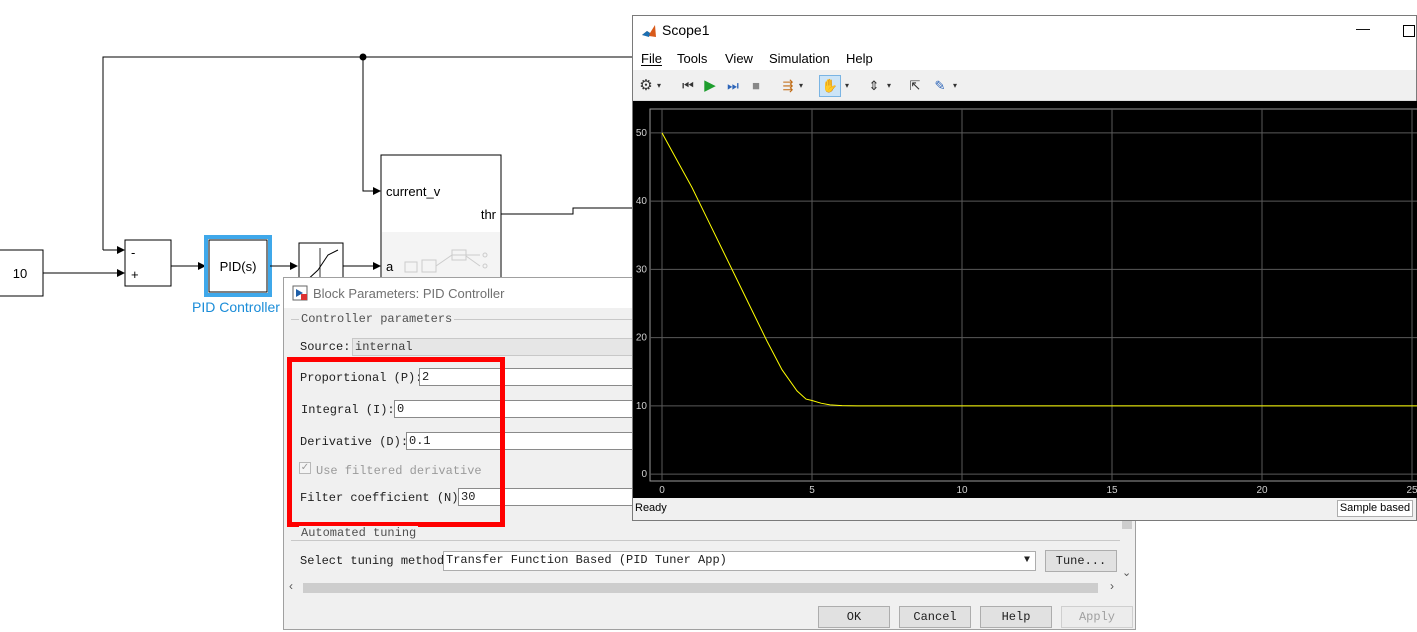  Describe the element at coordinates (1026, 560) in the screenshot. I see `dropdown-arrow-icon: ▼` at that location.